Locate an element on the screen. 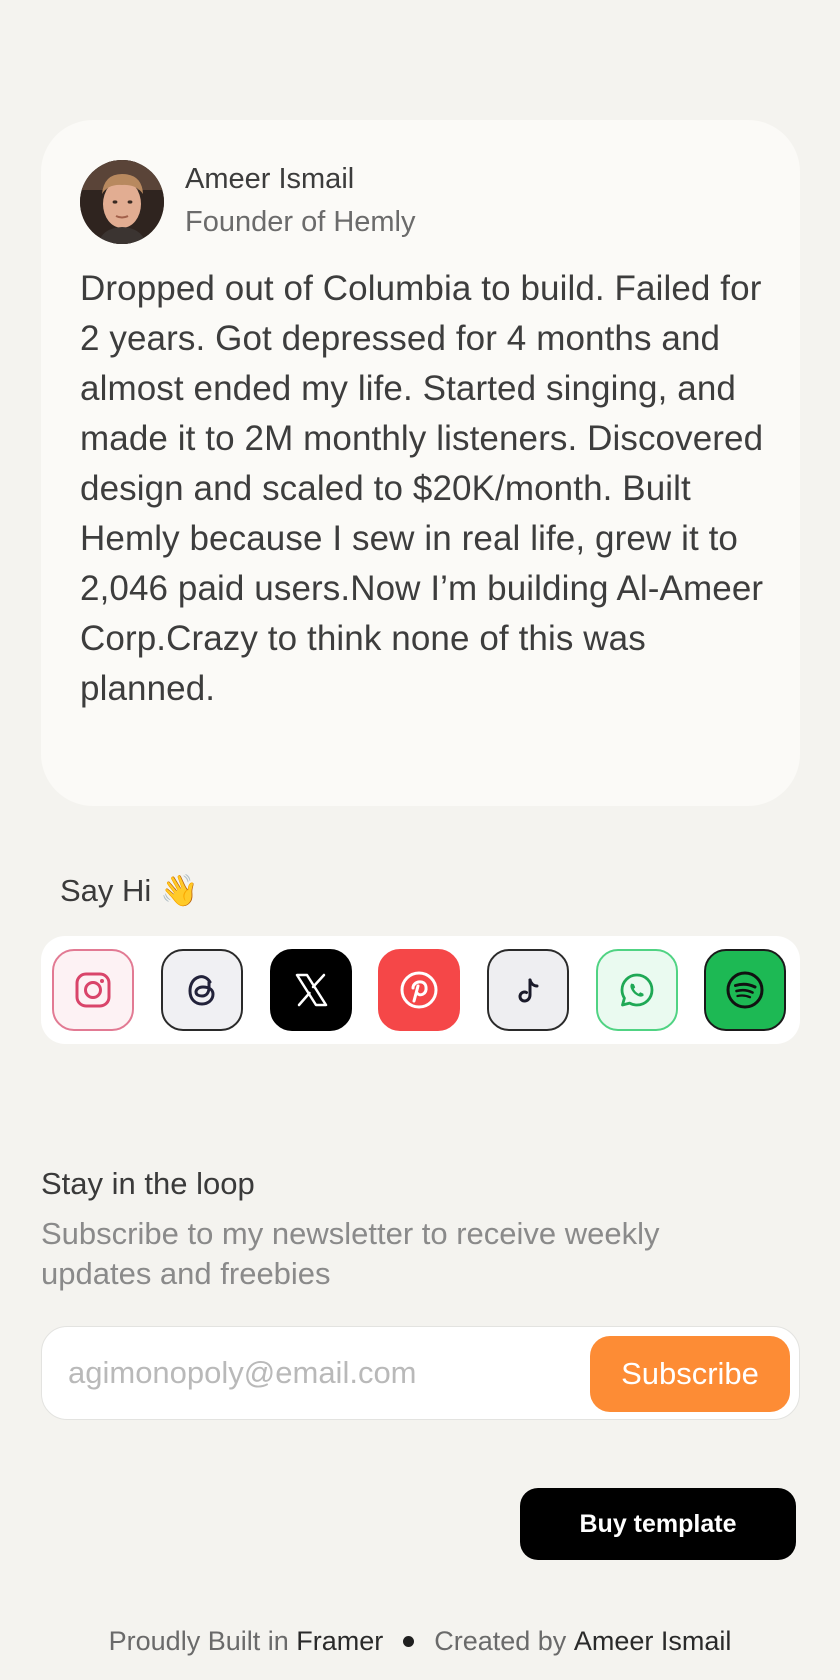 The image size is (840, 1680). avatar-image is located at coordinates (122, 202).